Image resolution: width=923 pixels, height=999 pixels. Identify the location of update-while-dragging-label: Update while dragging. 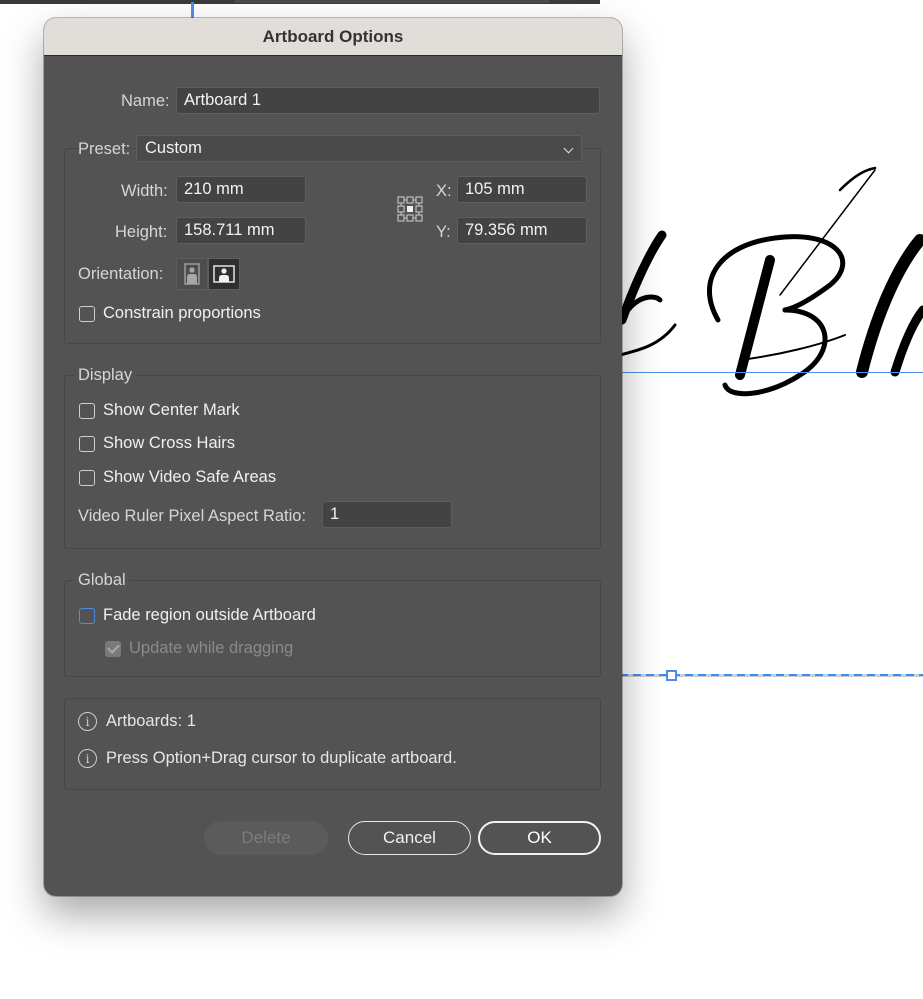
(211, 648).